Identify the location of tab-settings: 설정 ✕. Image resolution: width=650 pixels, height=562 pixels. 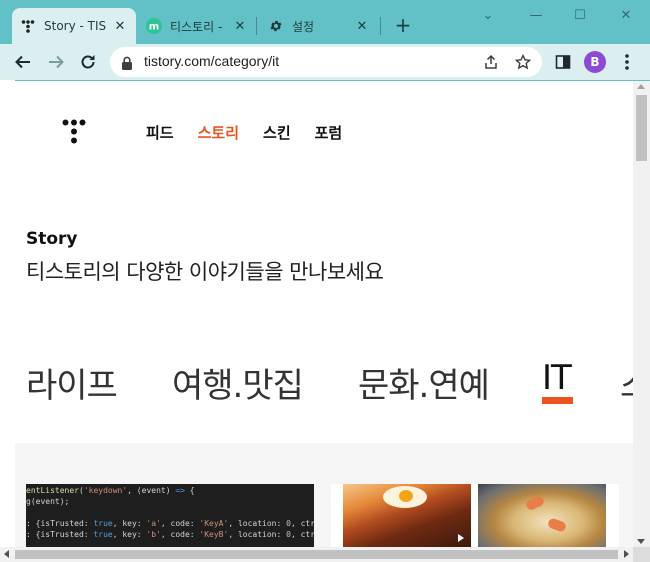
(319, 26).